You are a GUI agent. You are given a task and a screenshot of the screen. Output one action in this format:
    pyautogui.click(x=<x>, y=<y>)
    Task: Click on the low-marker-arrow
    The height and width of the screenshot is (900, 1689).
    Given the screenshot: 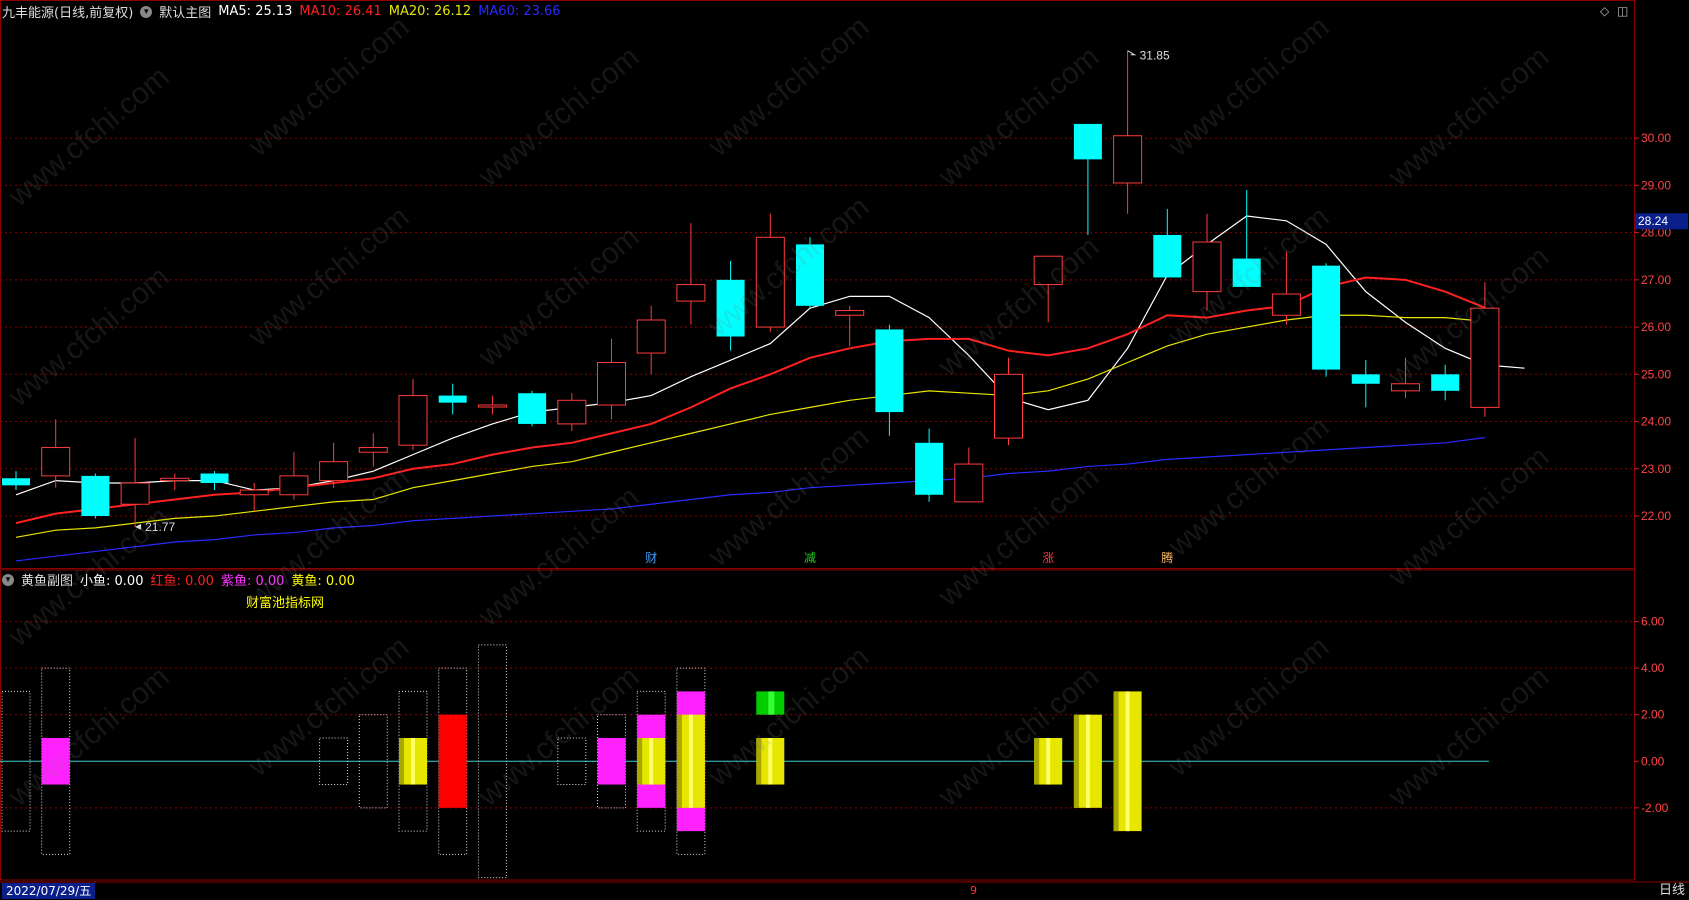 What is the action you would take?
    pyautogui.click(x=138, y=526)
    